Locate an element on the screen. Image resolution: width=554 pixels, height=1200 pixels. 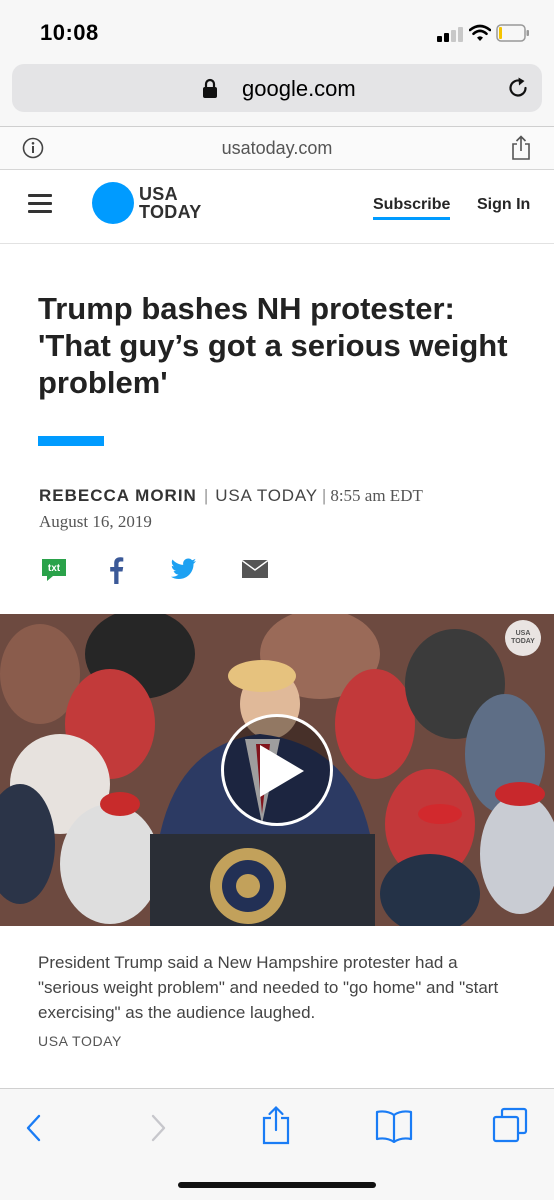
wifi-icon is located at coordinates (480, 32).